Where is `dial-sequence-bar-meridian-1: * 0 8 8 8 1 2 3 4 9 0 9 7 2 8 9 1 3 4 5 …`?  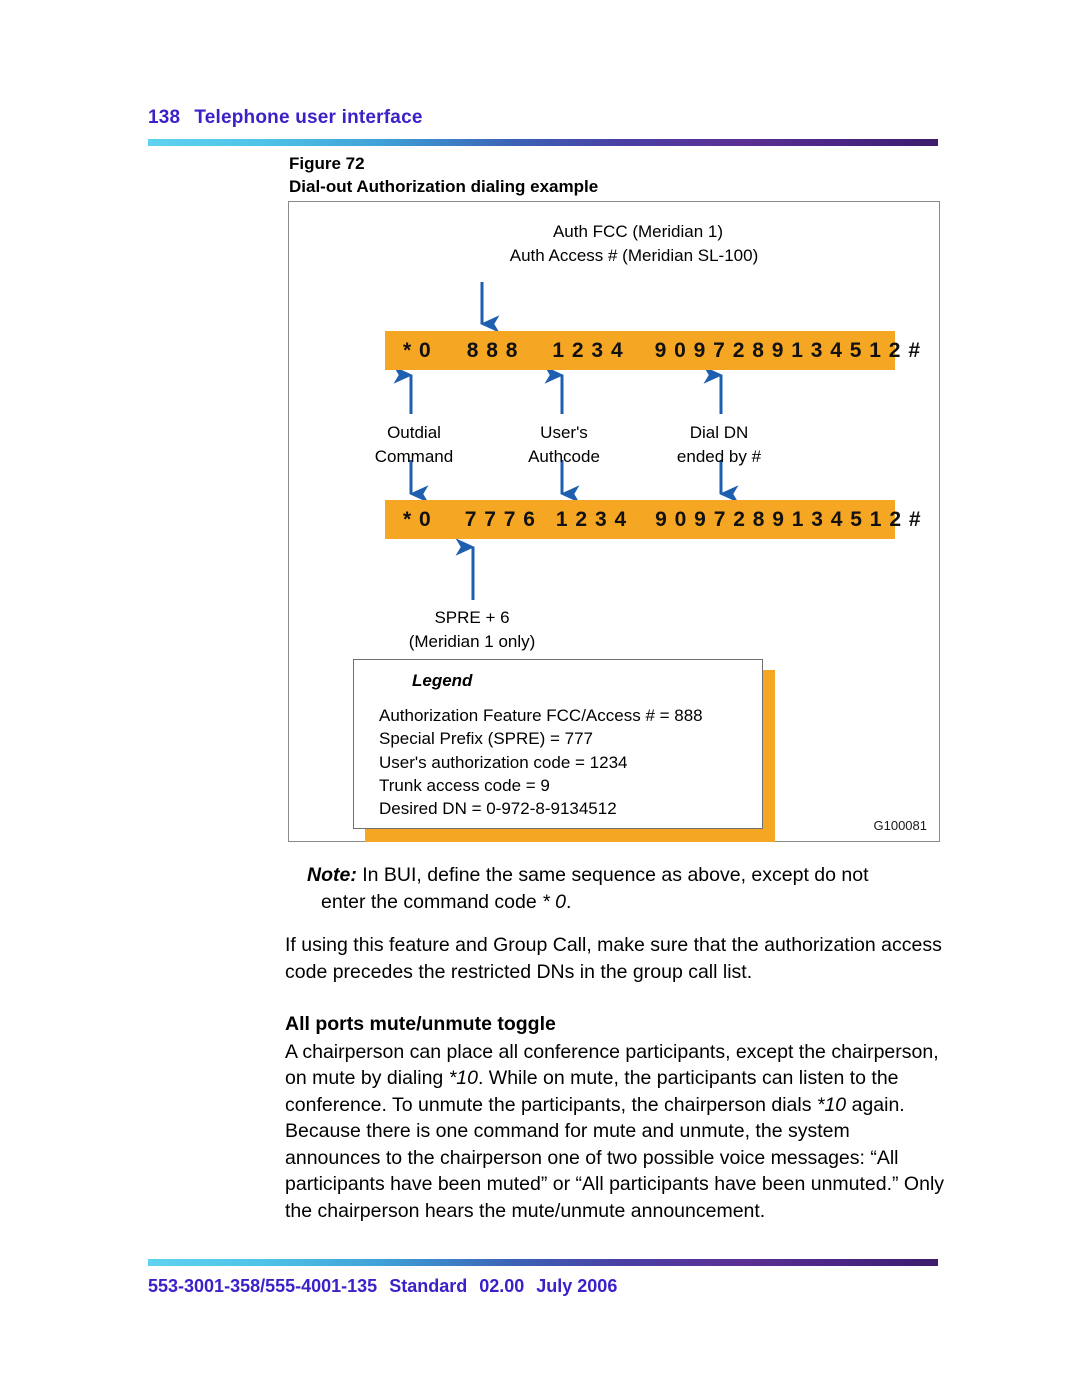 dial-sequence-bar-meridian-1: * 0 8 8 8 1 2 3 4 9 0 9 7 2 8 9 1 3 4 5 … is located at coordinates (652, 350).